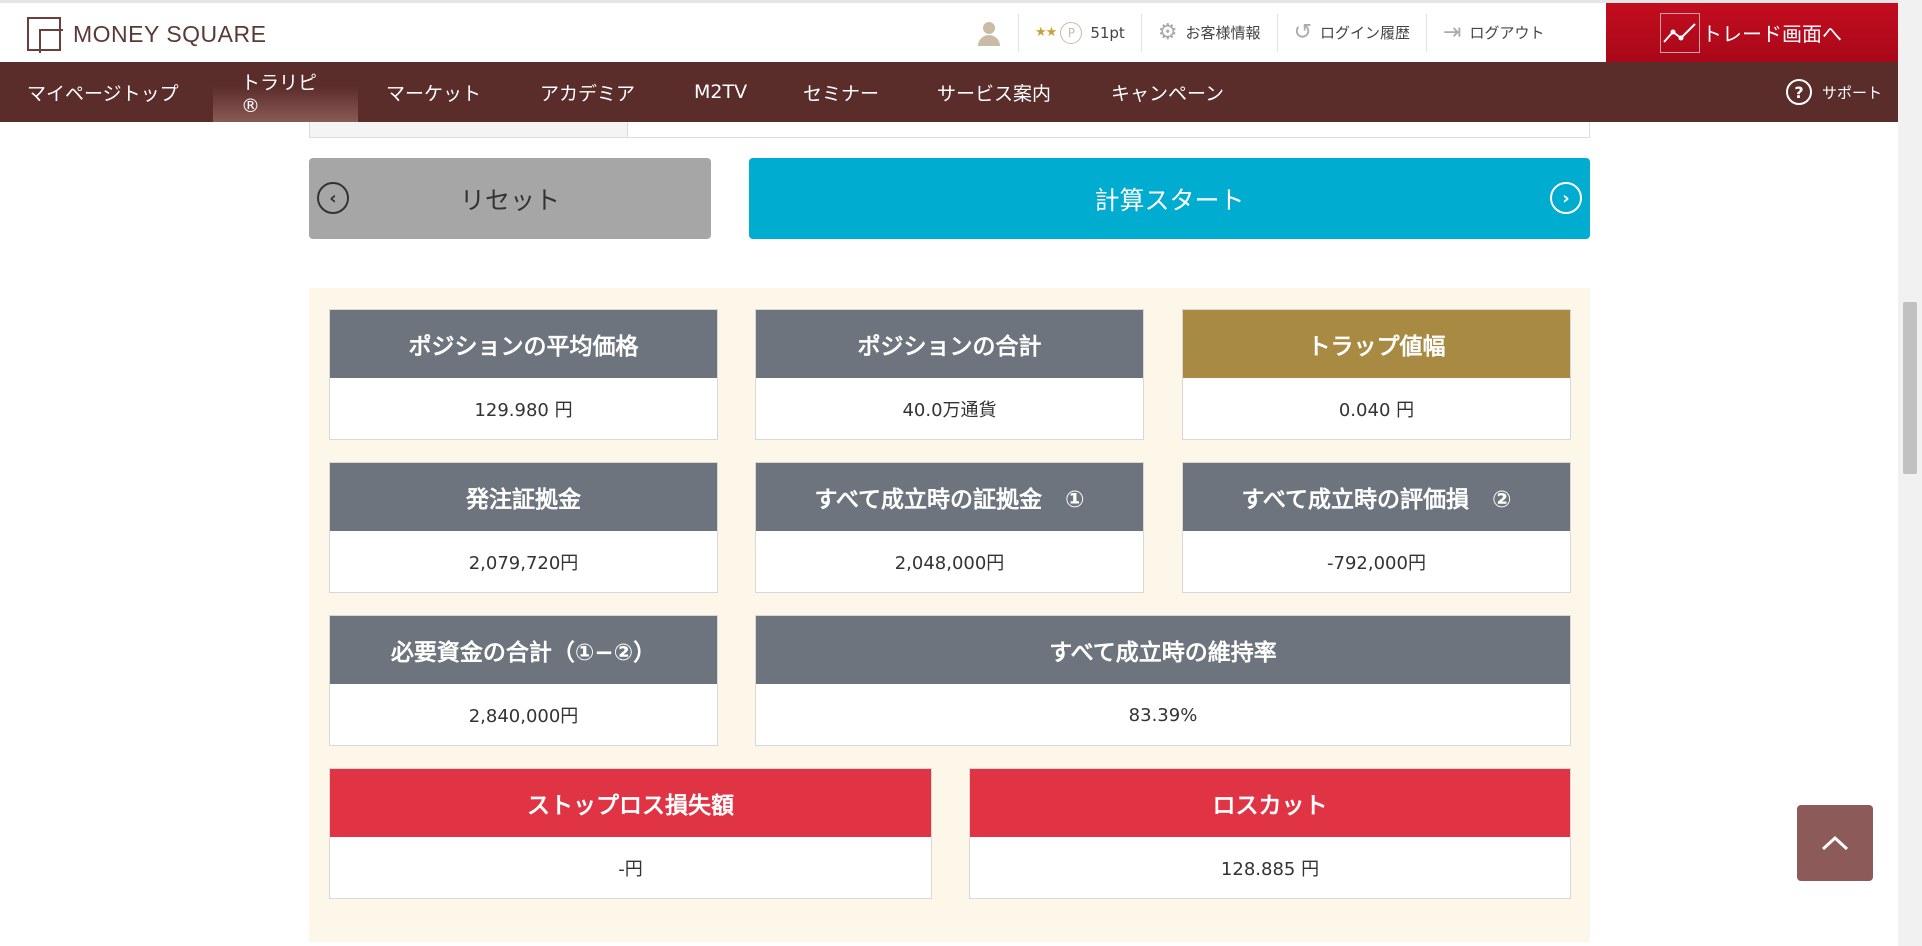 Image resolution: width=1922 pixels, height=946 pixels. I want to click on result-stoploss-amount: ストップロス損失額 -円, so click(630, 833).